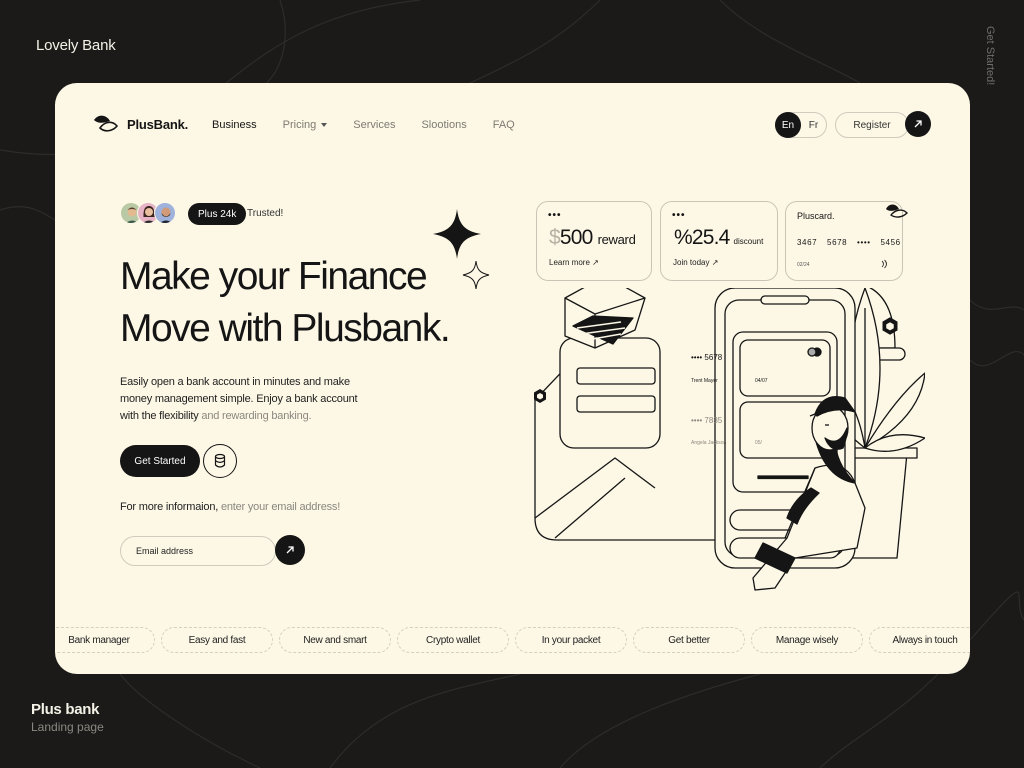  Describe the element at coordinates (709, 443) in the screenshot. I see `phone-card-holder: Angela Jackson` at that location.